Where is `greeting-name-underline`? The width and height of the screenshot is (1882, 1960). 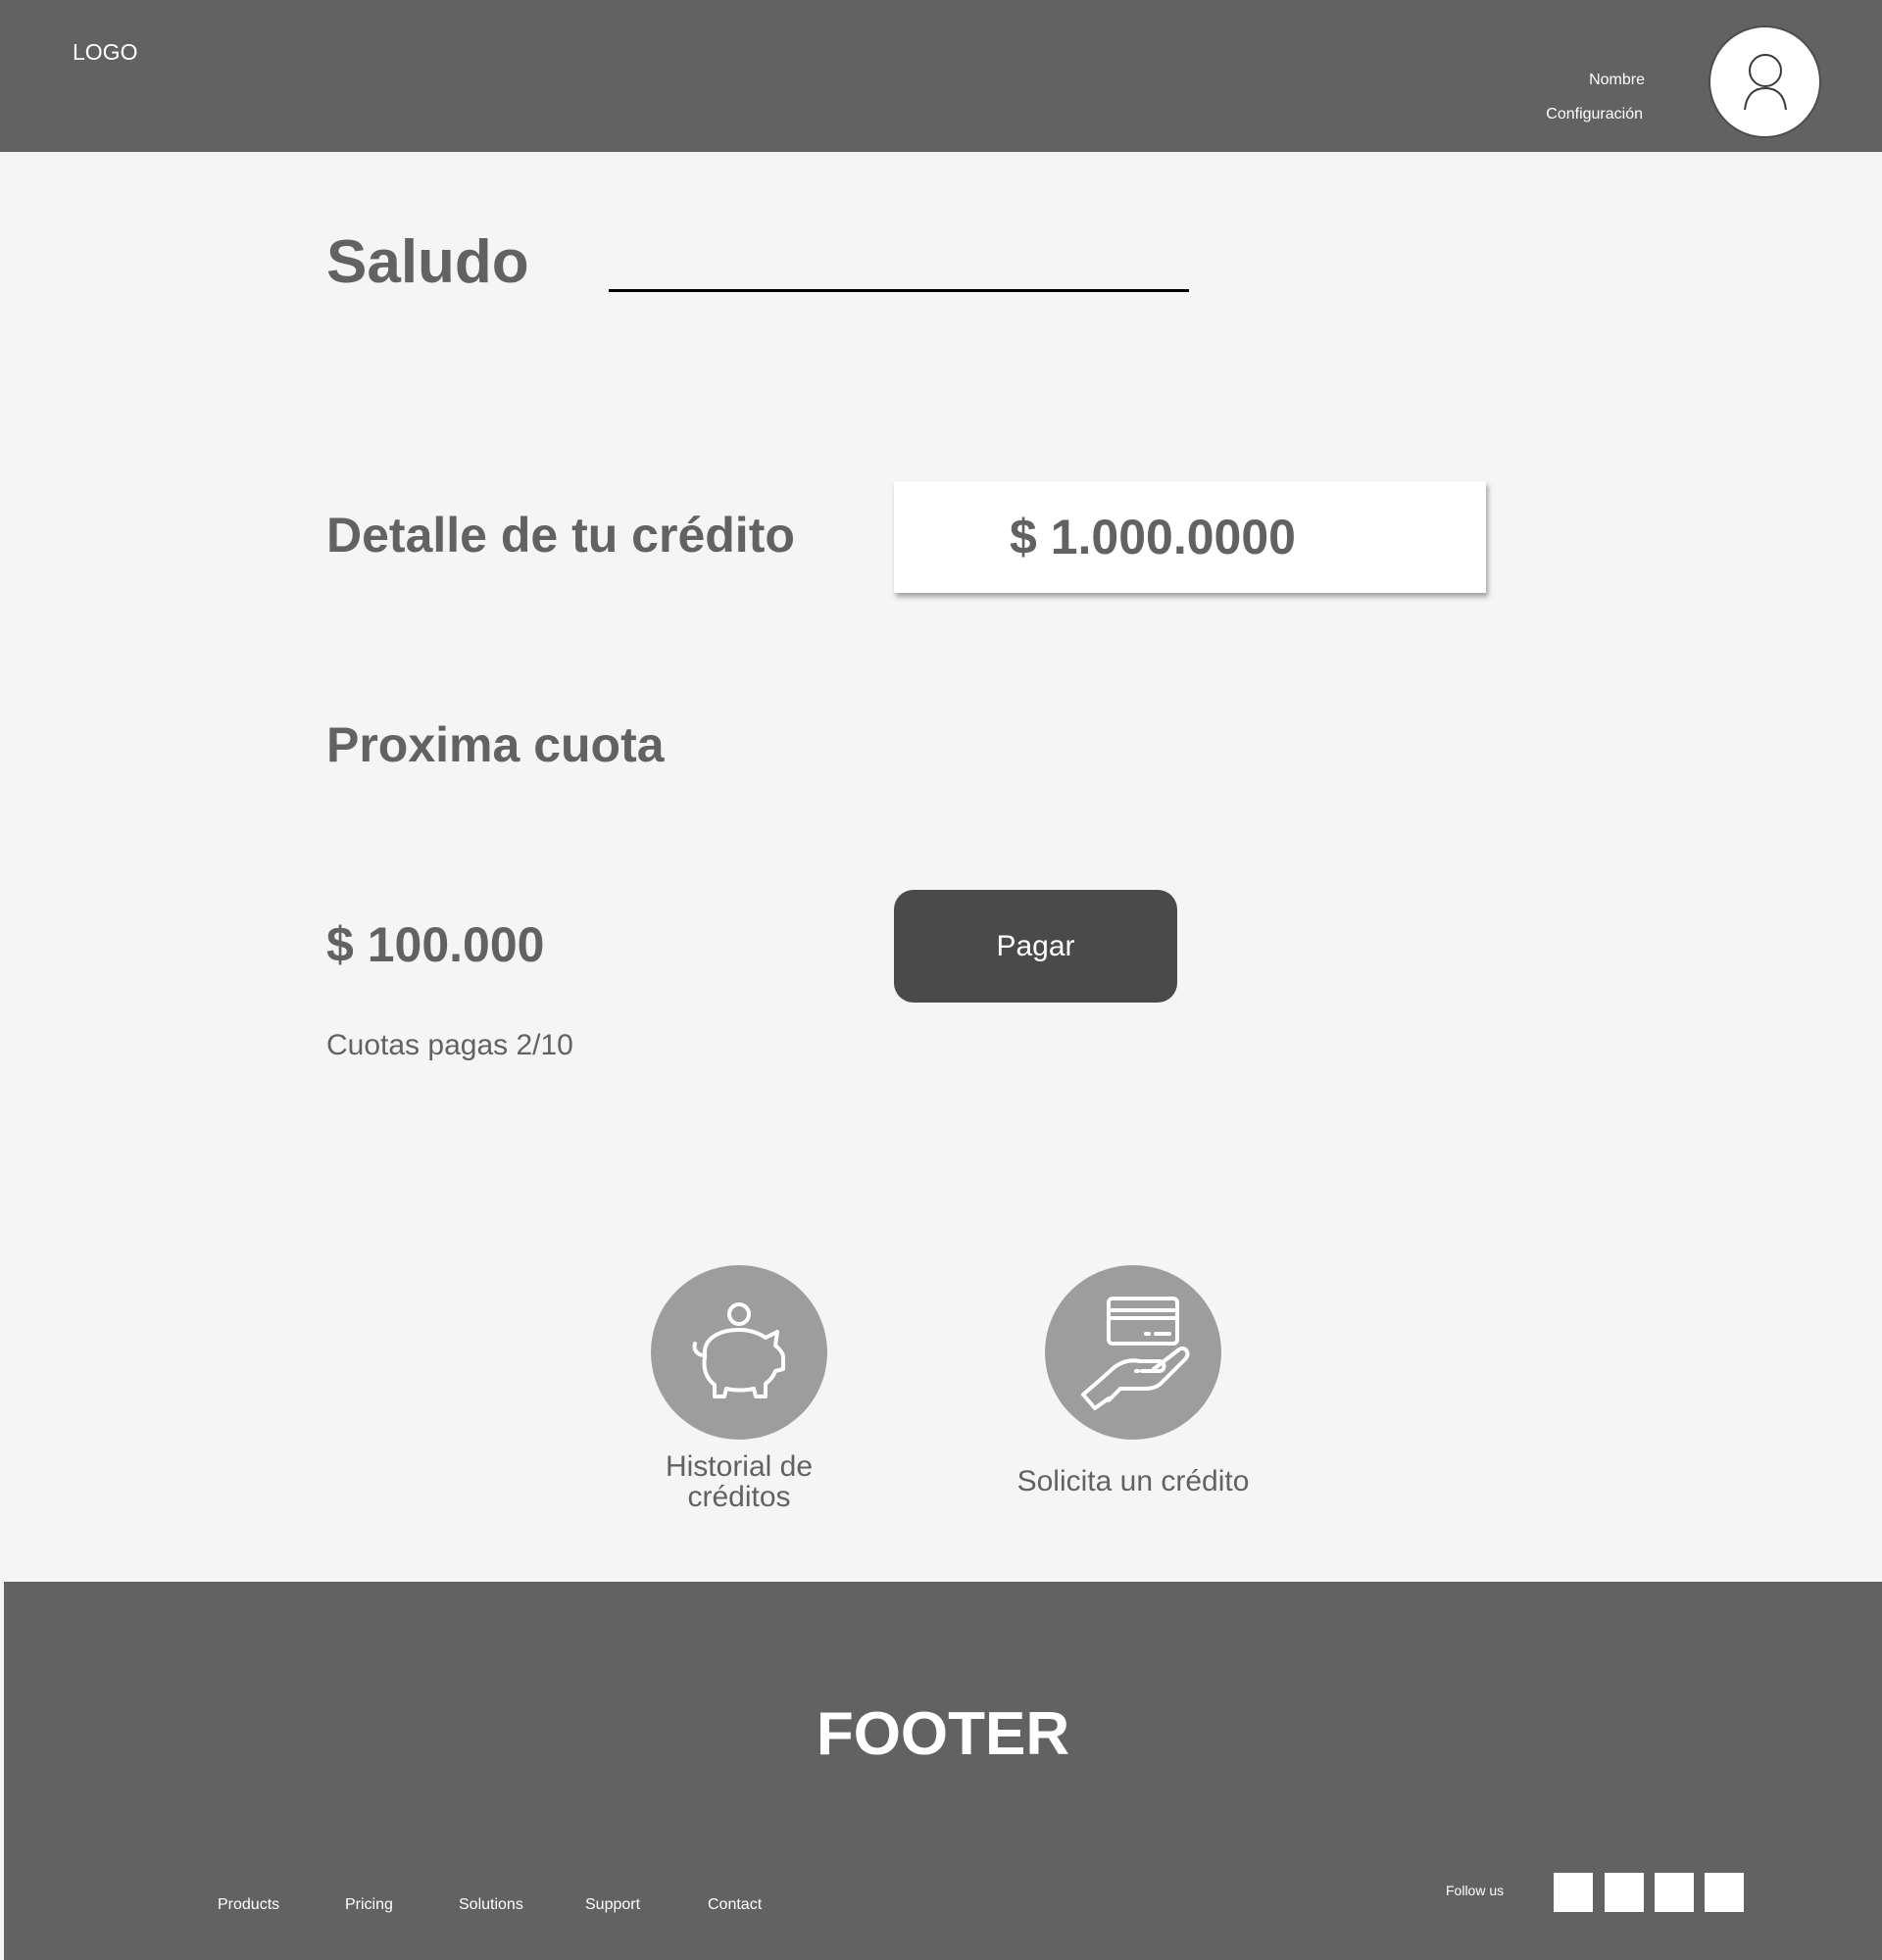 greeting-name-underline is located at coordinates (899, 290).